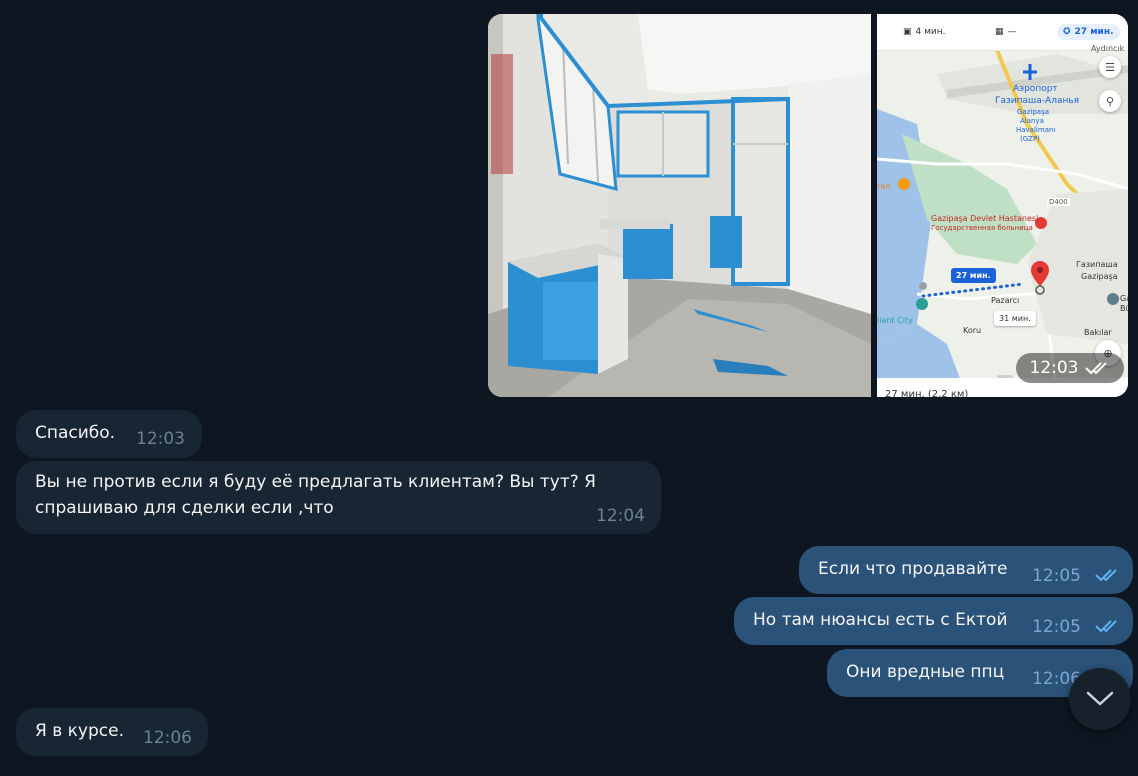  I want to click on map-label-restaurant: ran, so click(884, 186).